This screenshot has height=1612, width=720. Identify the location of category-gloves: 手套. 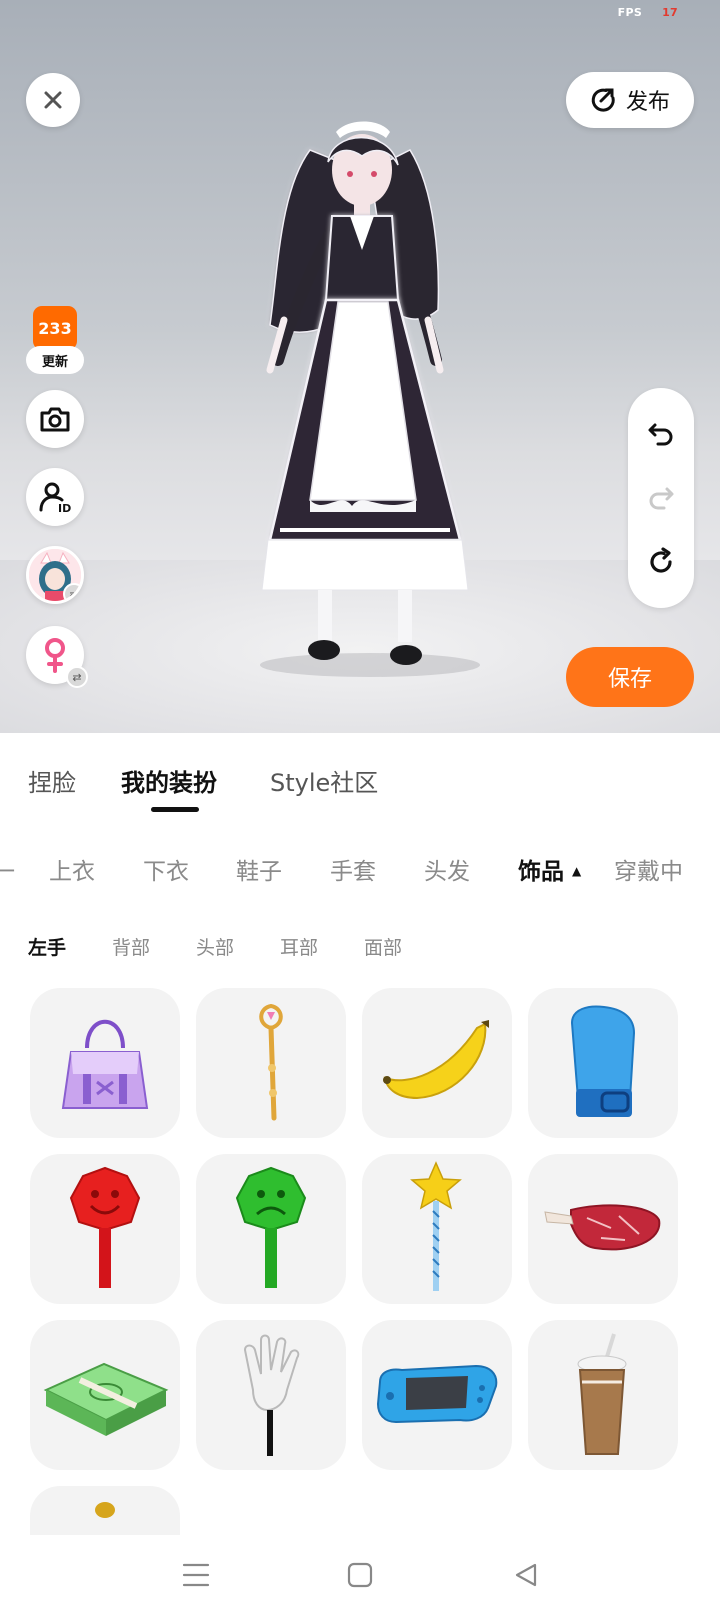
(353, 869).